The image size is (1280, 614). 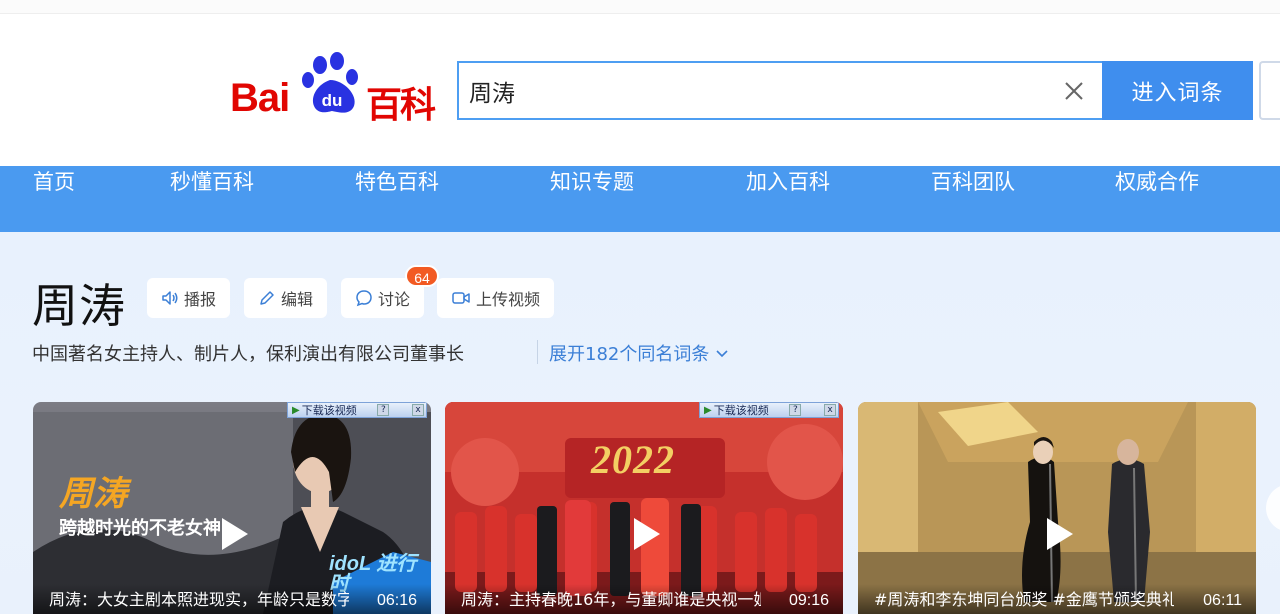 I want to click on broadcast-label: 播报, so click(x=200, y=299).